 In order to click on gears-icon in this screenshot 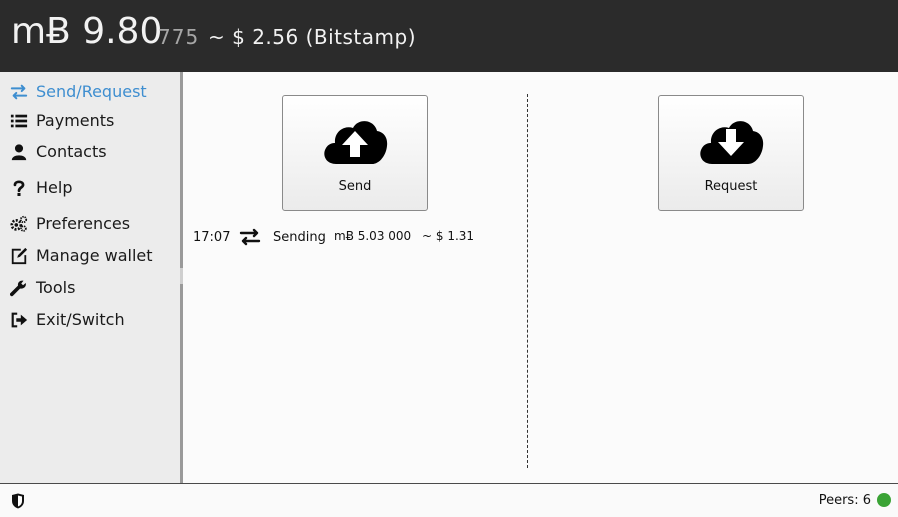, I will do `click(19, 224)`.